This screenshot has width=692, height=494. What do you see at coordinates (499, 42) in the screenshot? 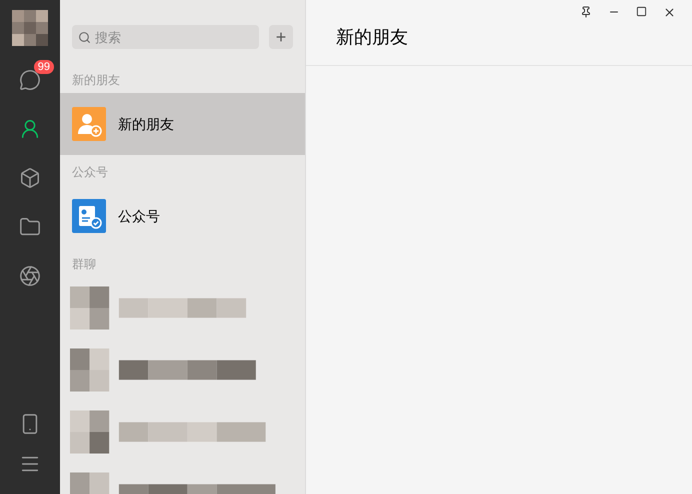
I see `page-title: 新的朋友` at bounding box center [499, 42].